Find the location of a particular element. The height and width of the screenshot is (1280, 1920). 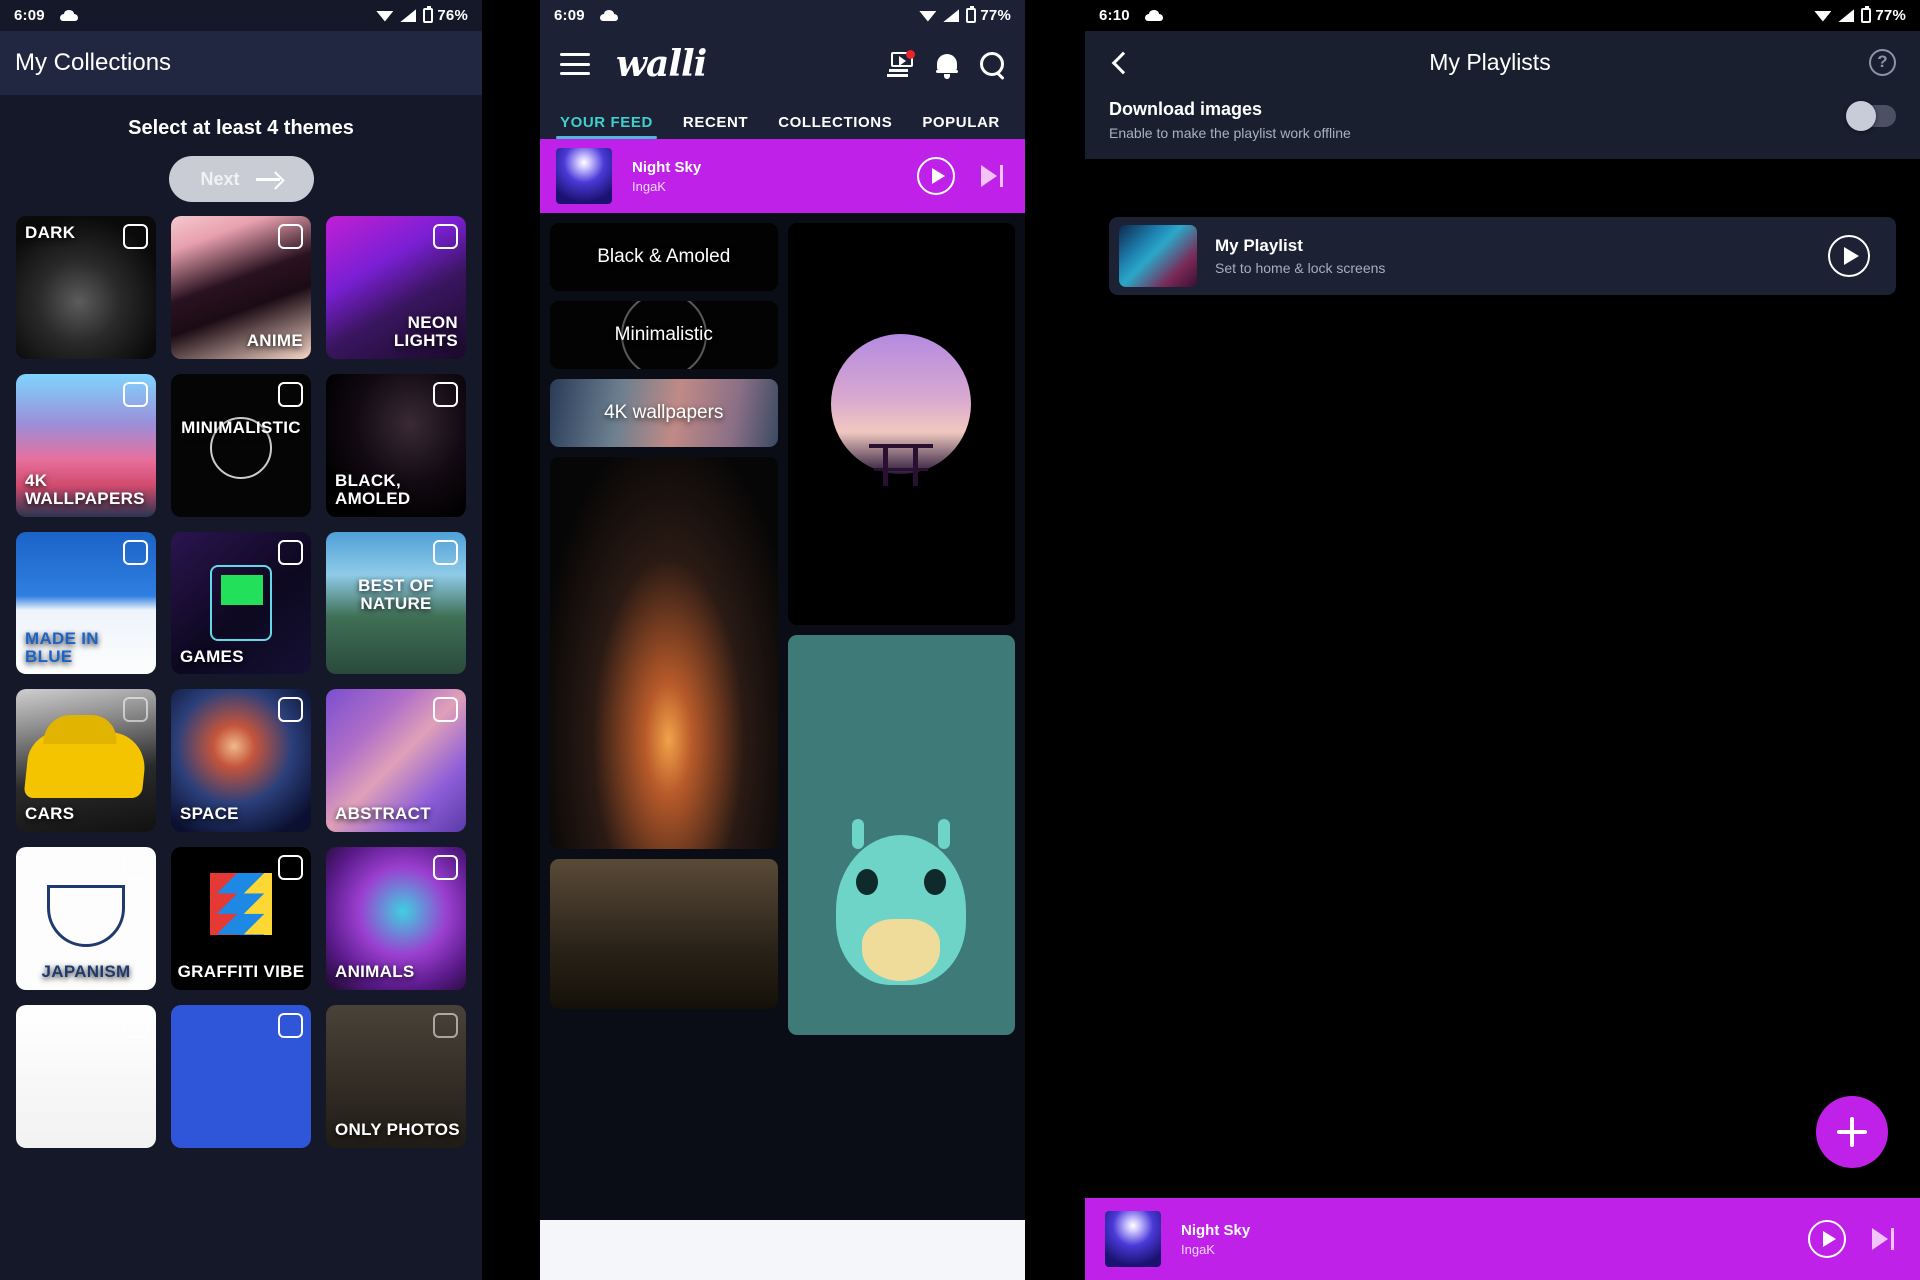

walli-logo: walli is located at coordinates (661, 64).